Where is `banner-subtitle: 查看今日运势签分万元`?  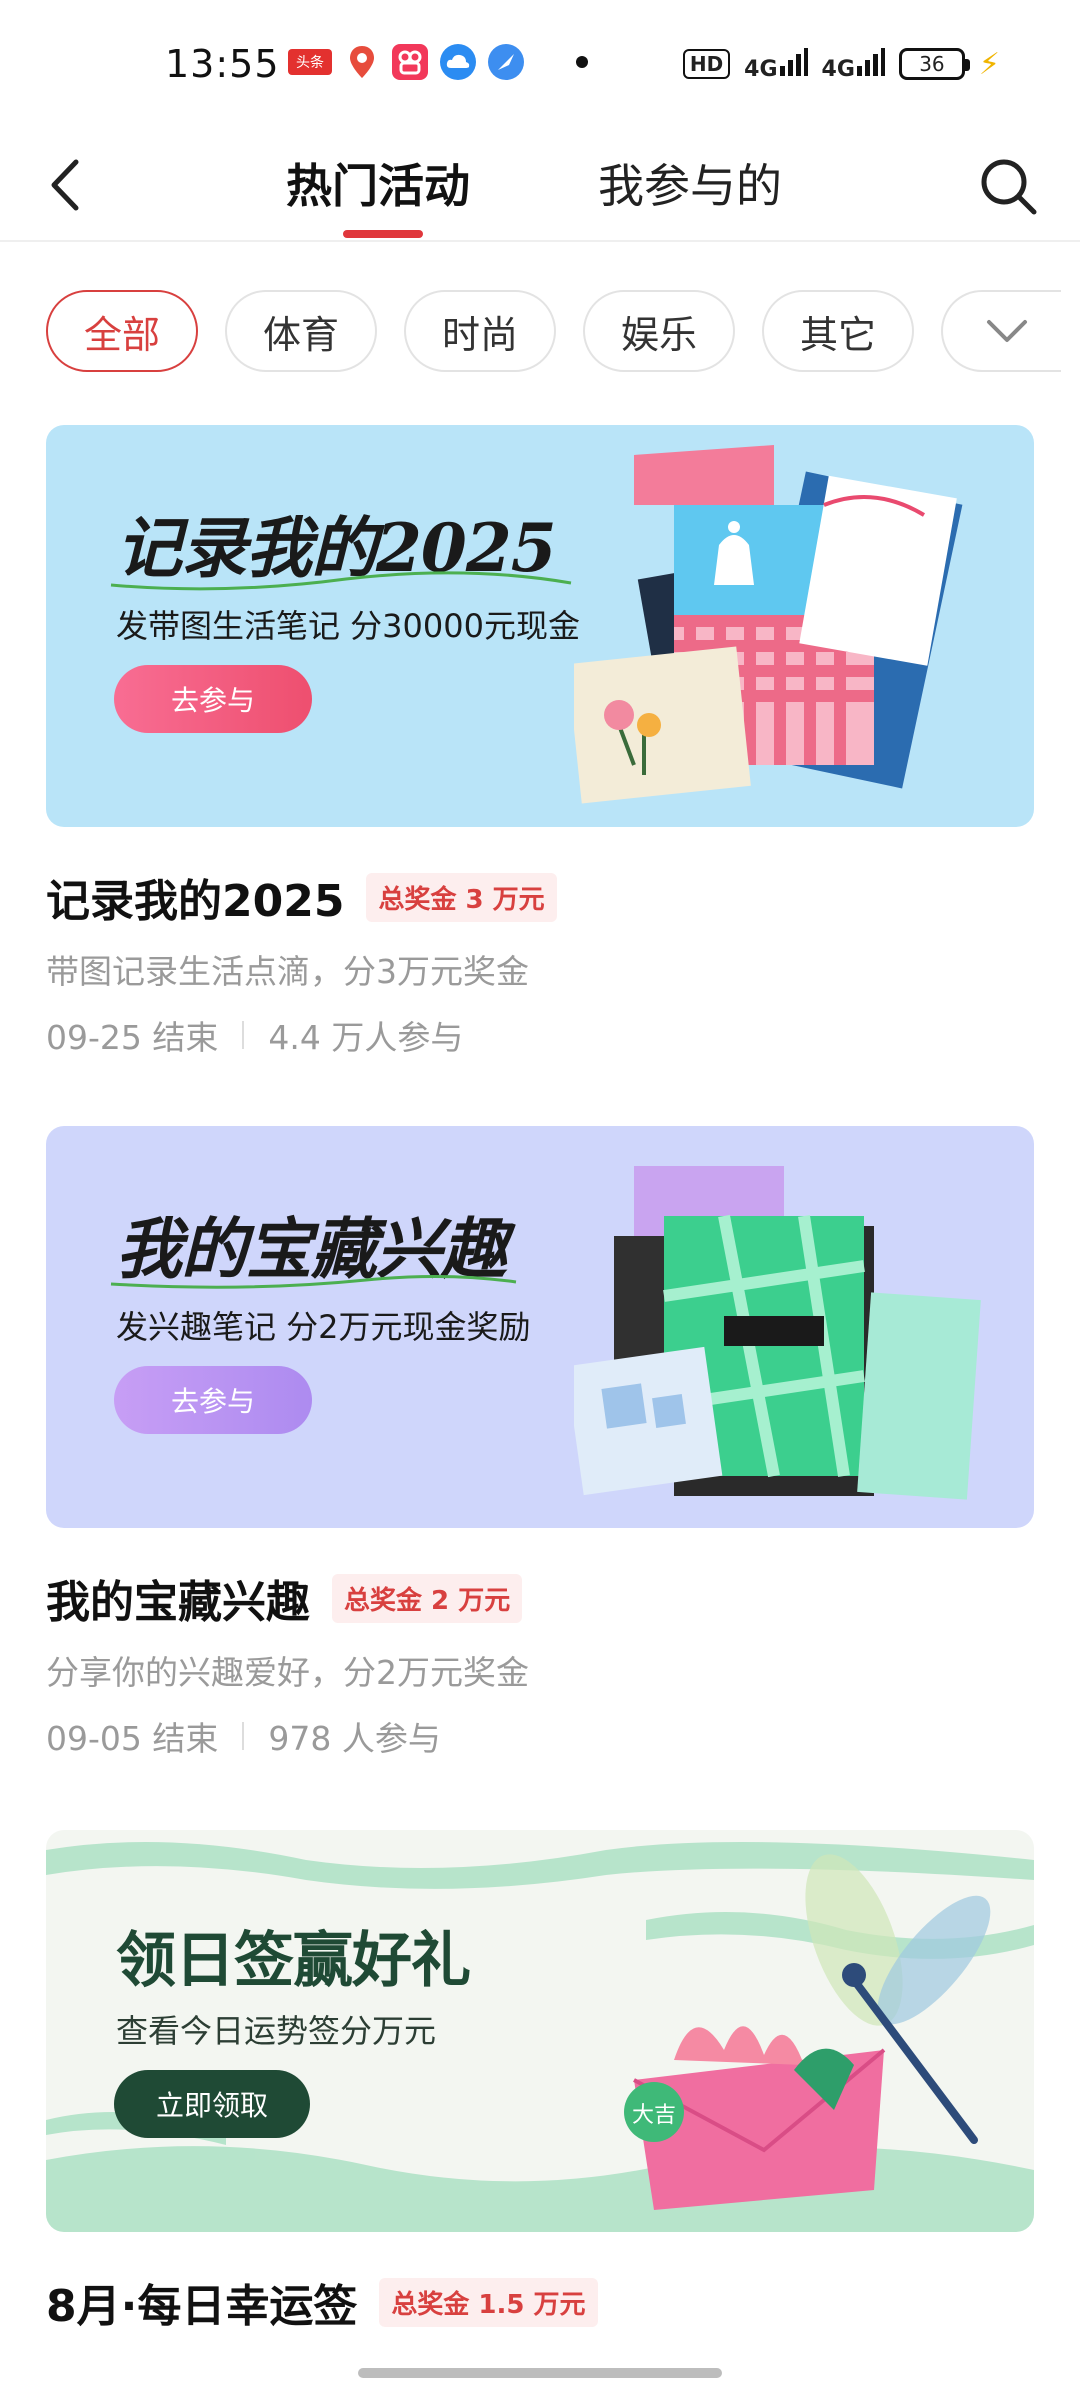 banner-subtitle: 查看今日运势签分万元 is located at coordinates (276, 2031).